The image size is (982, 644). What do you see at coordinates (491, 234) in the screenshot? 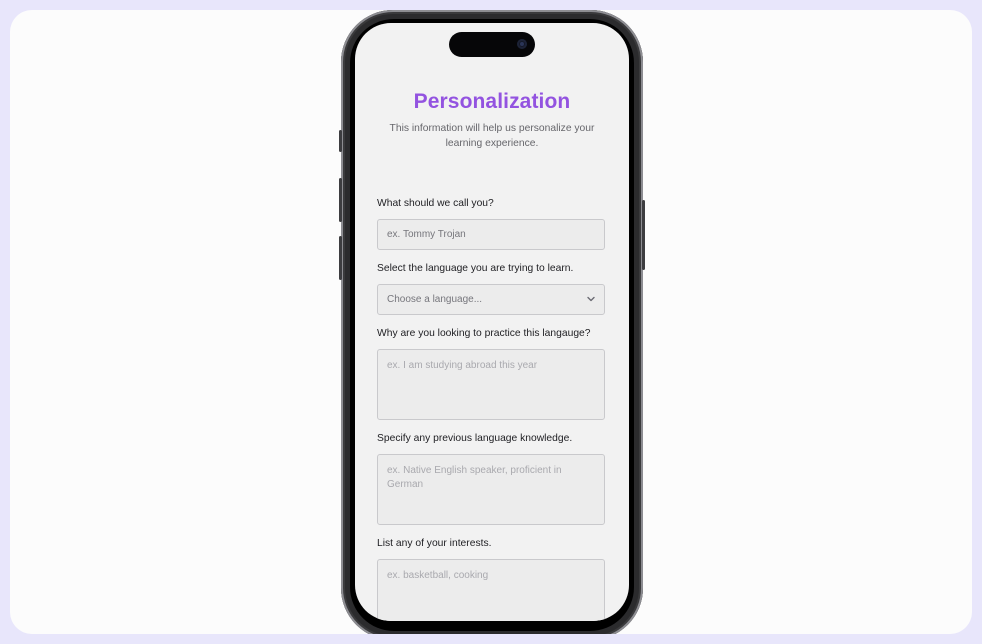
I see `name-input: ex. Tommy Trojan` at bounding box center [491, 234].